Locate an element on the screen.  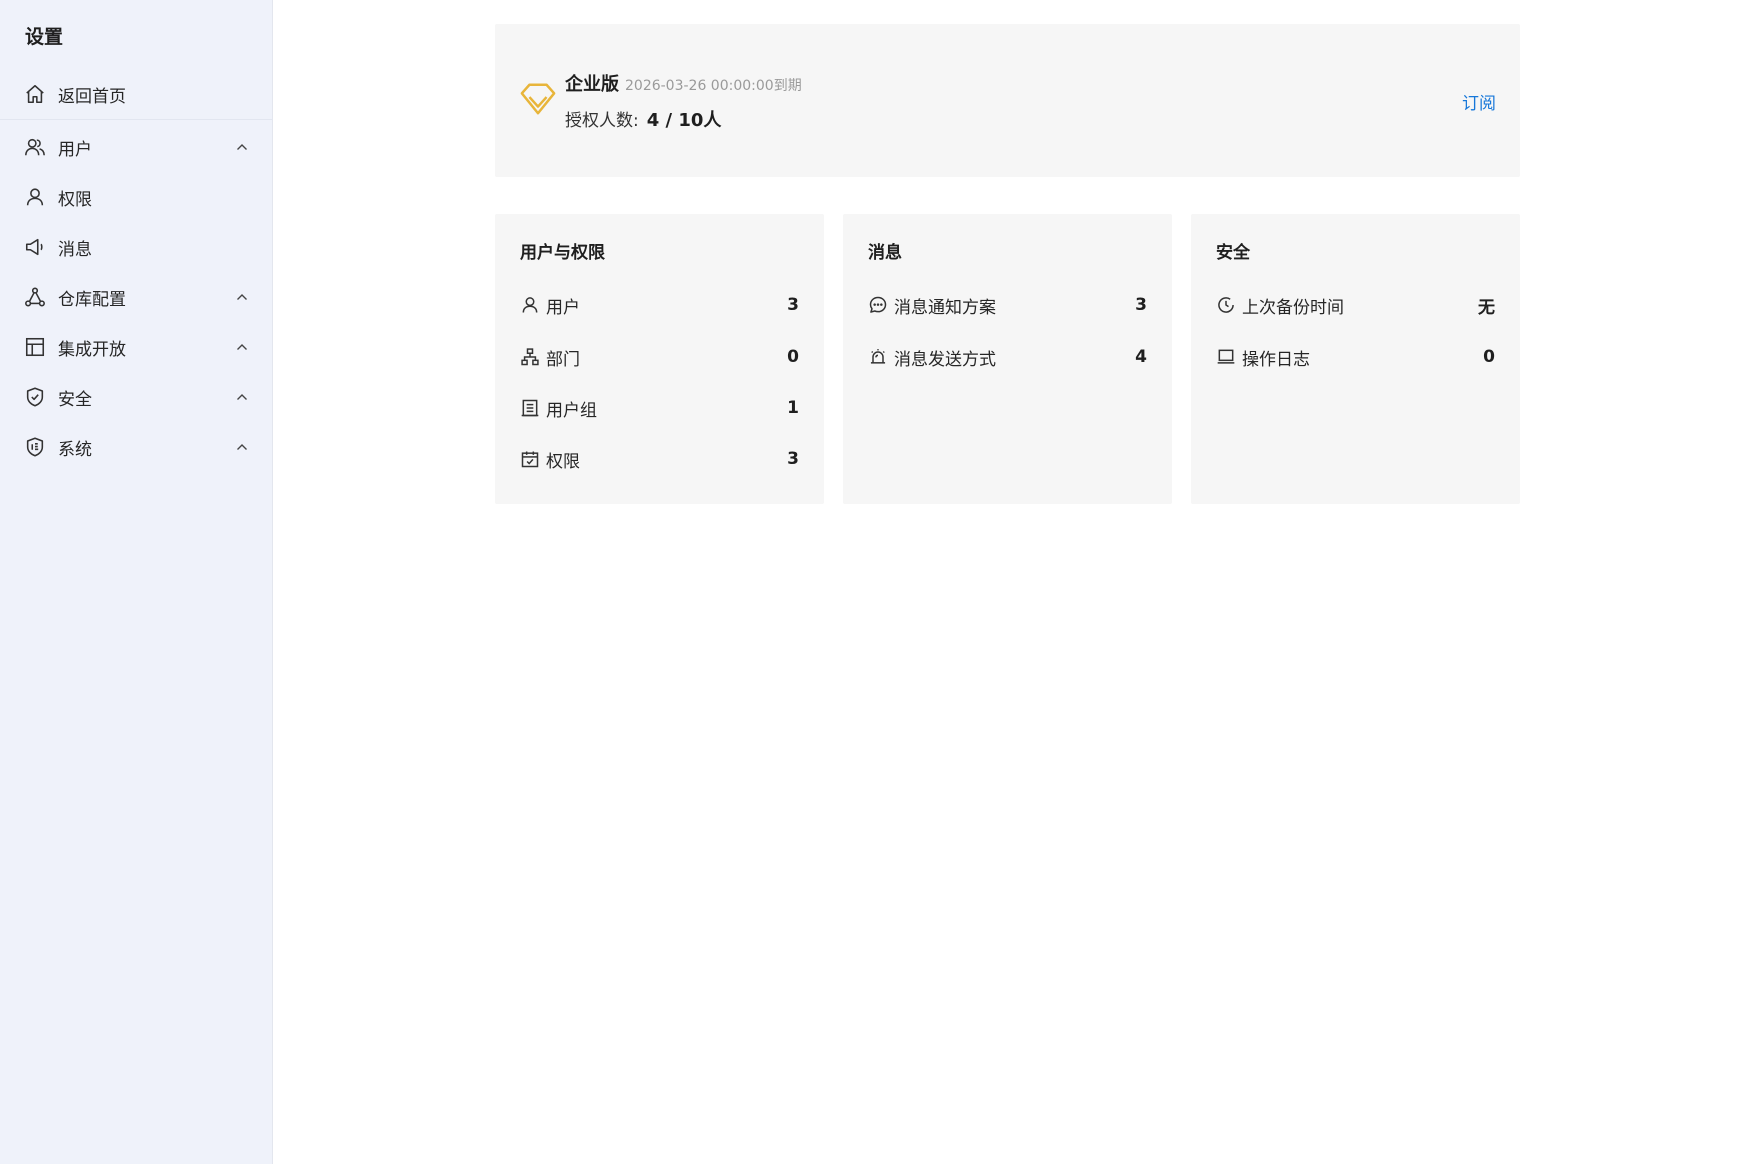
subscribe-link: 订阅 is located at coordinates (1479, 101).